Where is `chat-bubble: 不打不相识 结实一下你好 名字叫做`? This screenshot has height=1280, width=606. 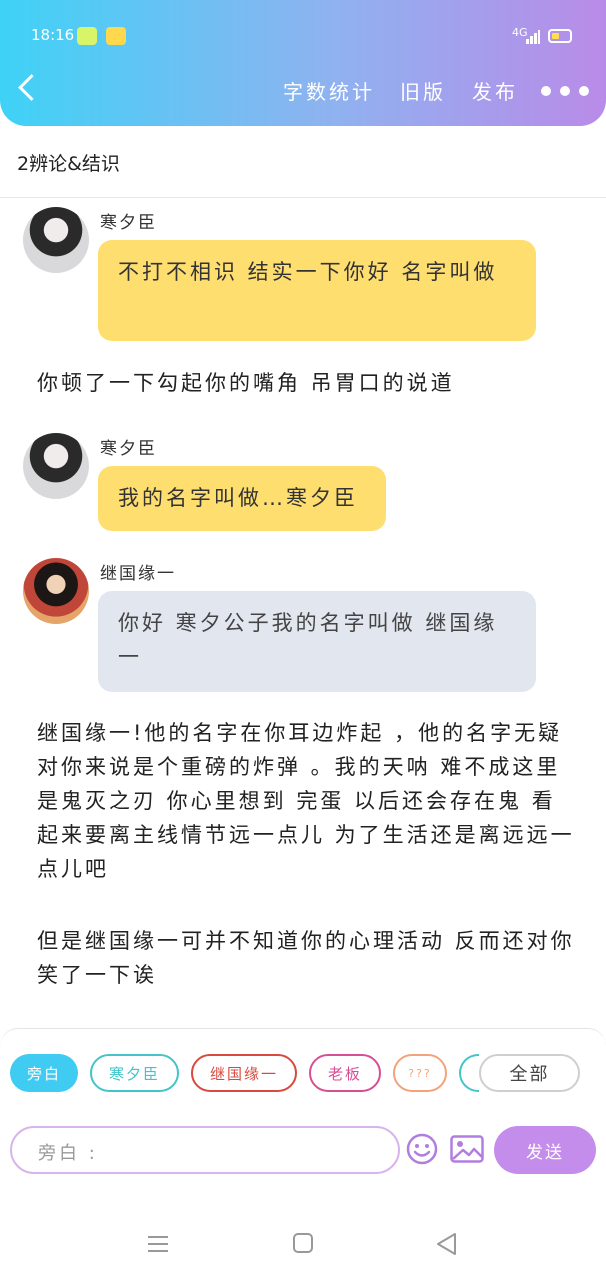 chat-bubble: 不打不相识 结实一下你好 名字叫做 is located at coordinates (317, 290).